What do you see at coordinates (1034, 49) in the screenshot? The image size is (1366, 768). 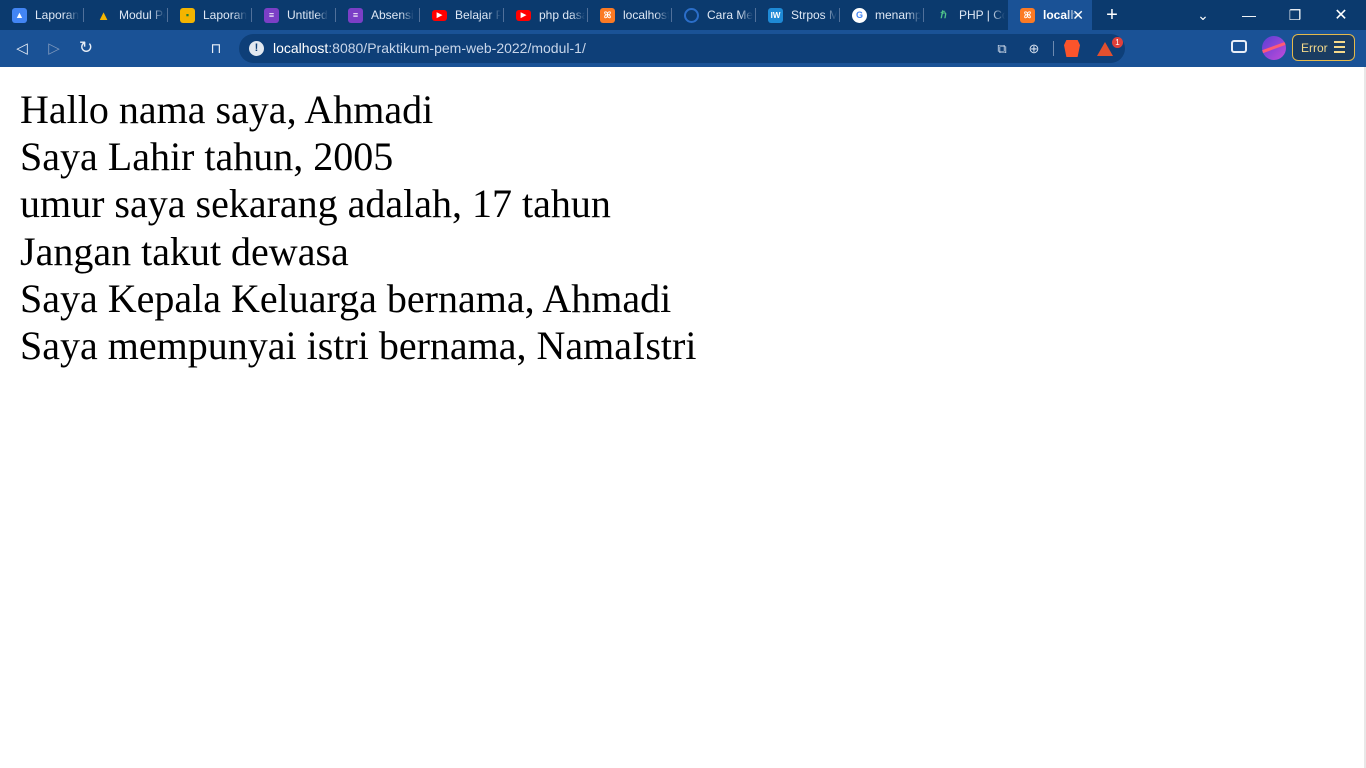 I see `zoom-icon: ⊕` at bounding box center [1034, 49].